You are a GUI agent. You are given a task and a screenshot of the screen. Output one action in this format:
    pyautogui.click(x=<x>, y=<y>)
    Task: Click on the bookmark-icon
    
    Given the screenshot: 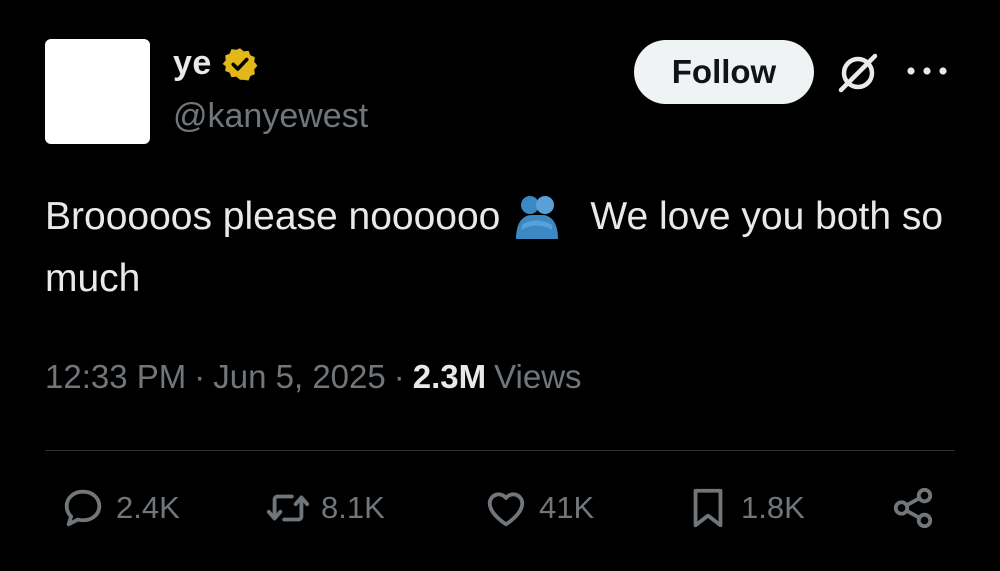 What is the action you would take?
    pyautogui.click(x=708, y=508)
    